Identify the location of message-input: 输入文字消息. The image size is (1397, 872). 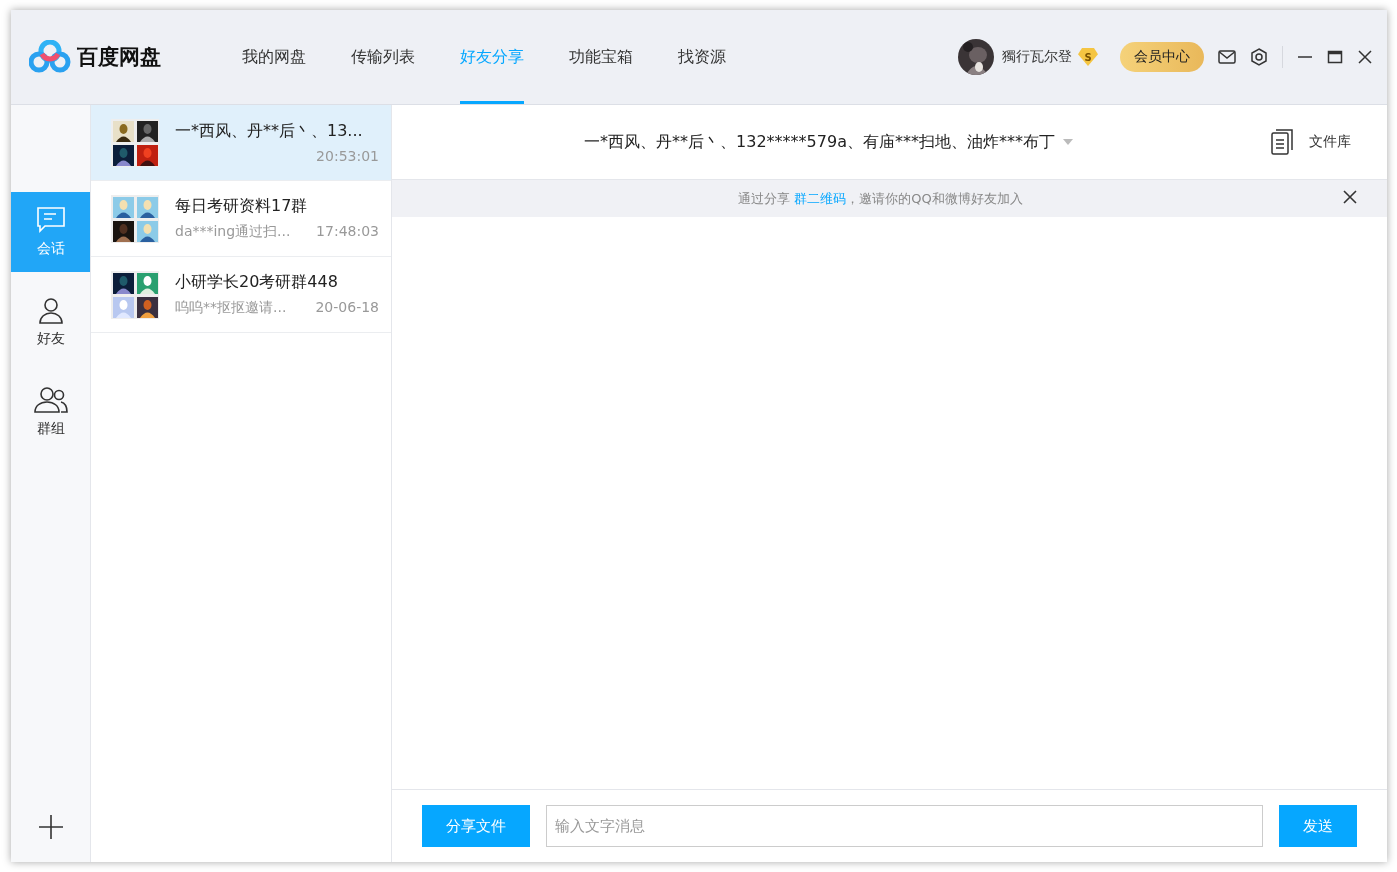
(904, 826).